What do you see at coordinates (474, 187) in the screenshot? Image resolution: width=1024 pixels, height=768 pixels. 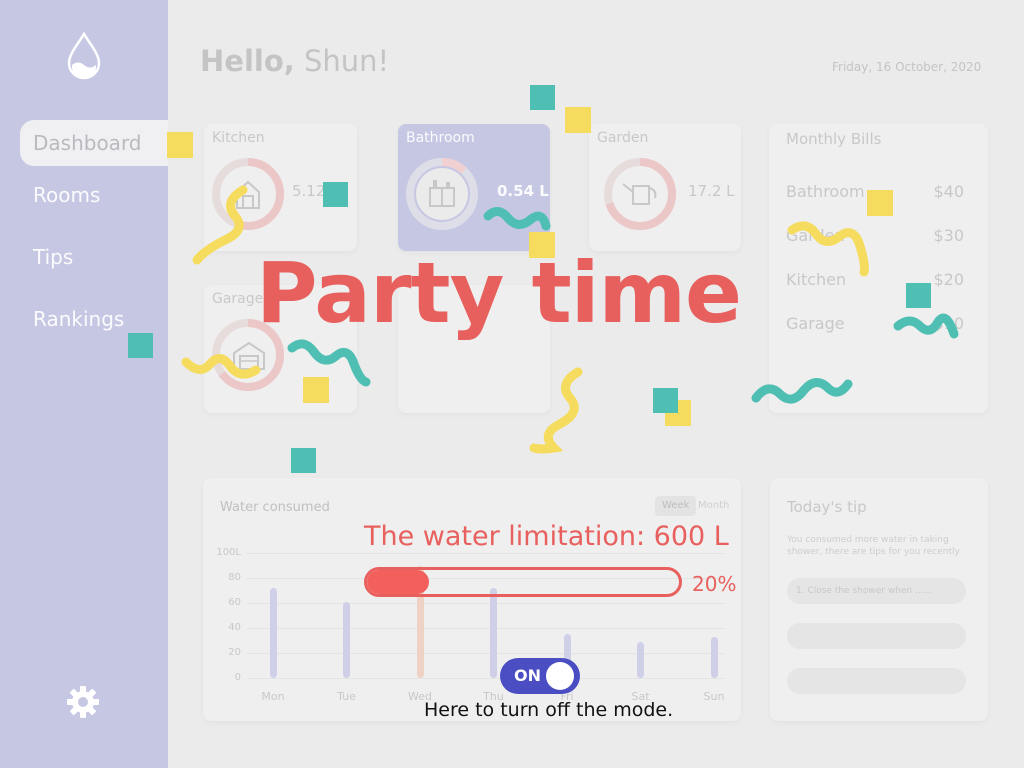 I see `room-card-bathroom: Bathroom 0.54 L` at bounding box center [474, 187].